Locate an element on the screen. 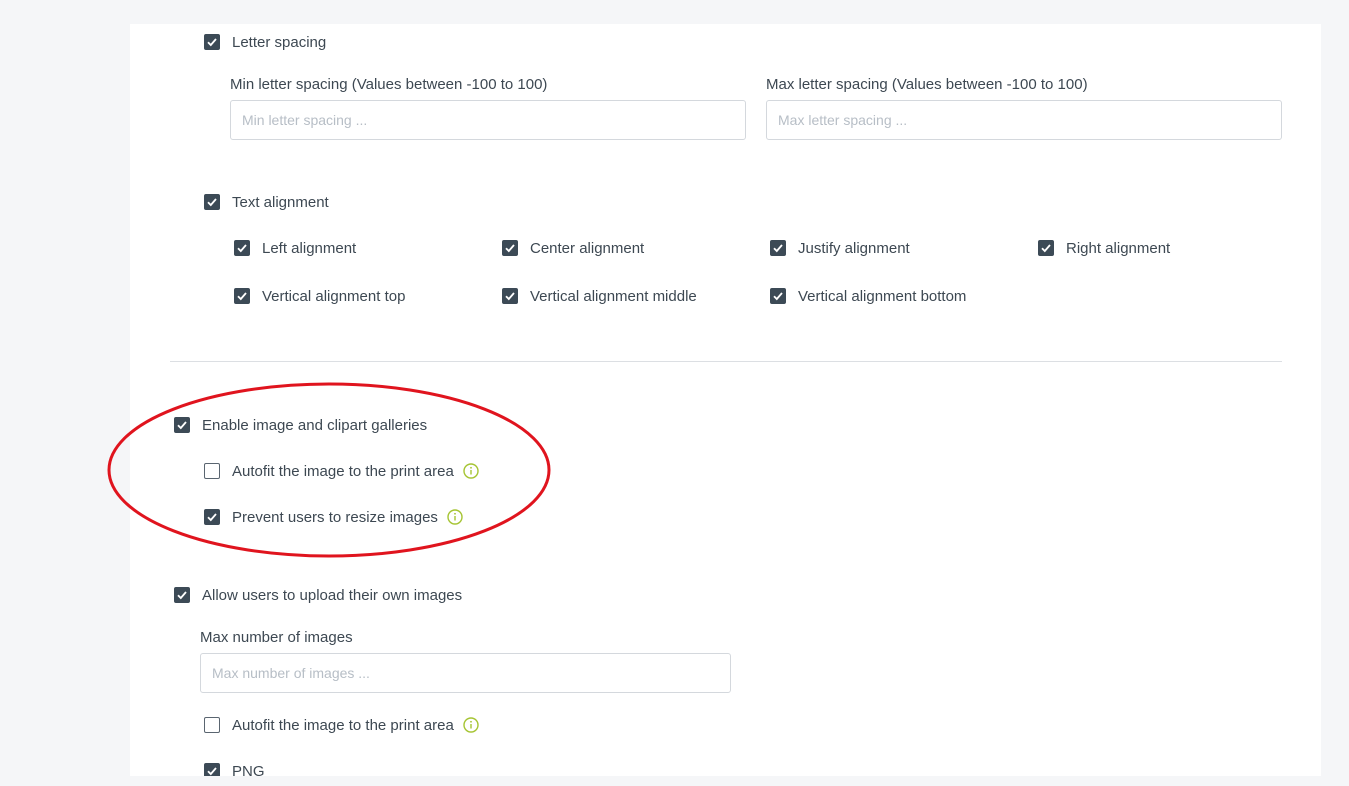 The width and height of the screenshot is (1349, 786). letter-spacing-checkbox-row: Letter spacing is located at coordinates (265, 42).